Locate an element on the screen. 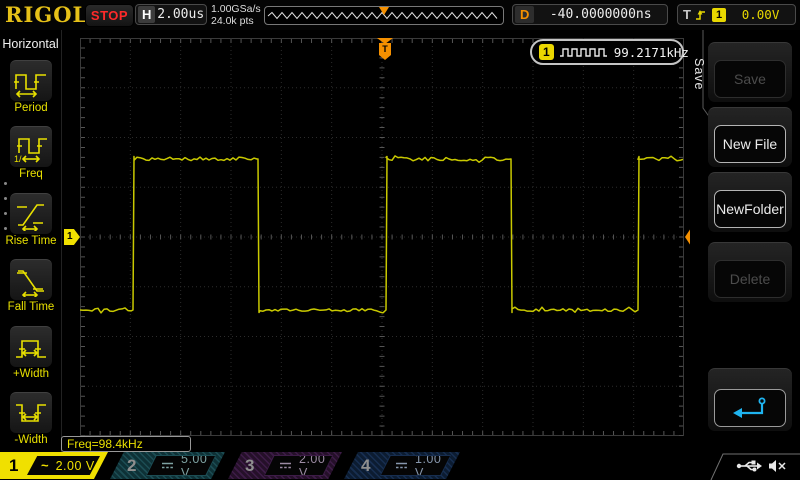  menu-item-fall-time: Fall Time is located at coordinates (31, 292).